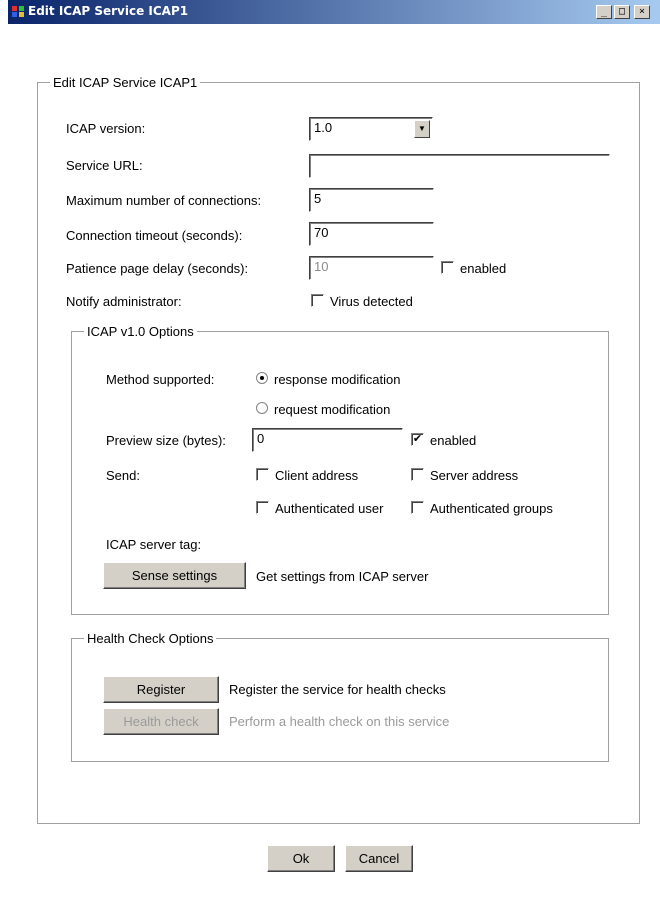 This screenshot has height=907, width=660. I want to click on server-address-checkbox, so click(417, 474).